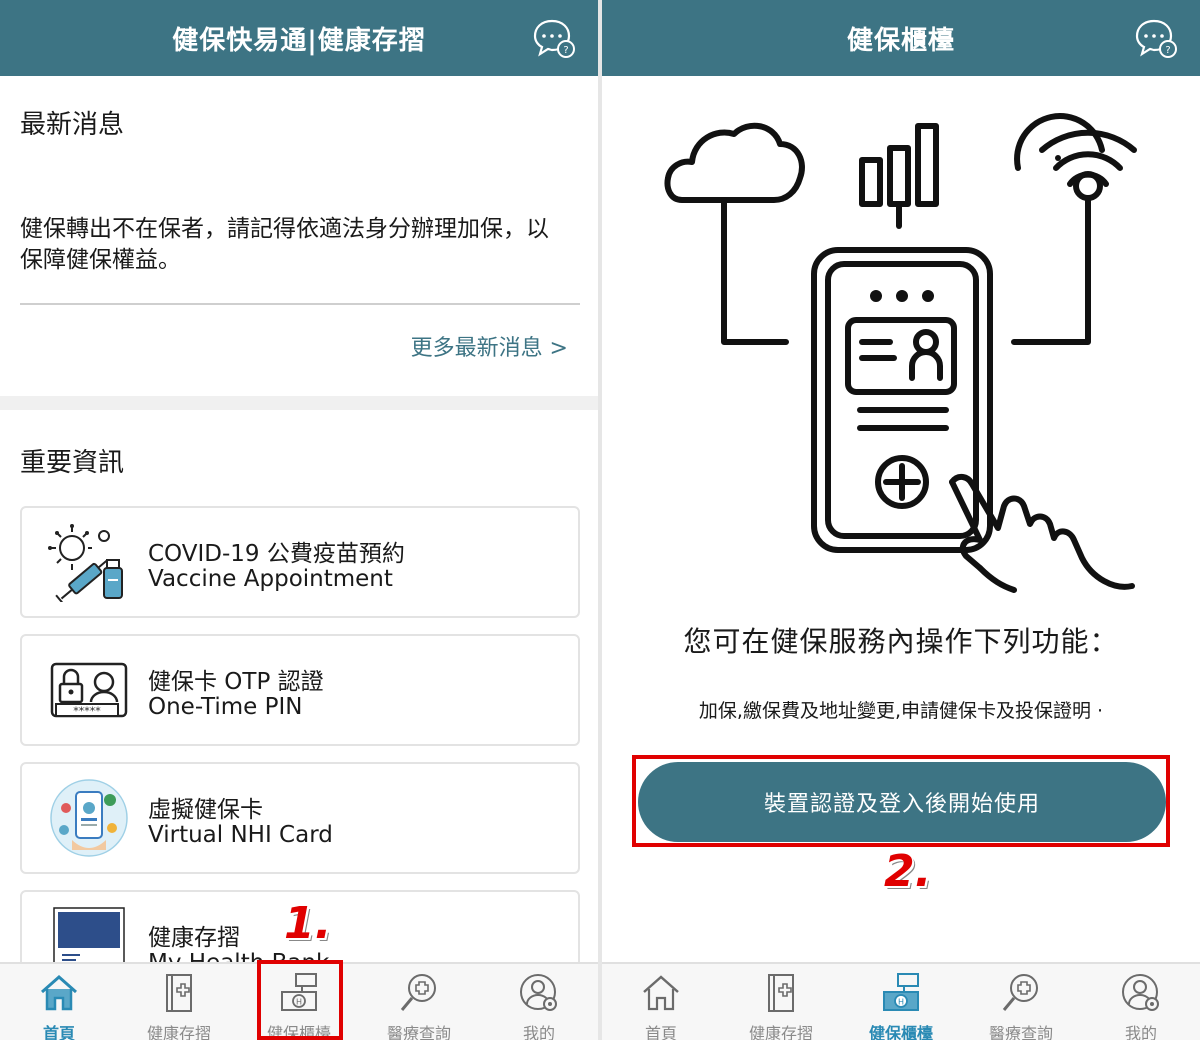 Image resolution: width=1200 pixels, height=1040 pixels. What do you see at coordinates (85, 563) in the screenshot?
I see `vaccine-icon` at bounding box center [85, 563].